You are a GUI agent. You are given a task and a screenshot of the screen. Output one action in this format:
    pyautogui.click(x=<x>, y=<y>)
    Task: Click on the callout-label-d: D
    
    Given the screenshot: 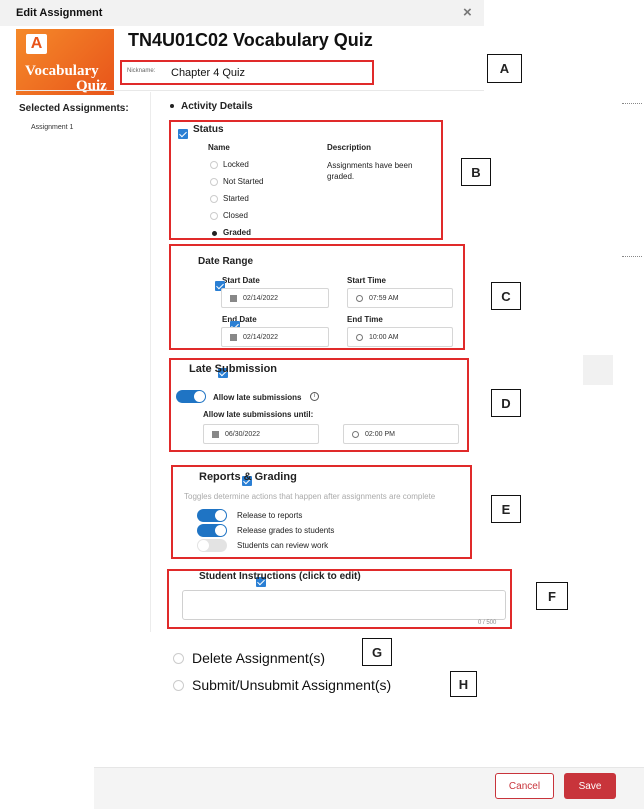 What is the action you would take?
    pyautogui.click(x=506, y=403)
    